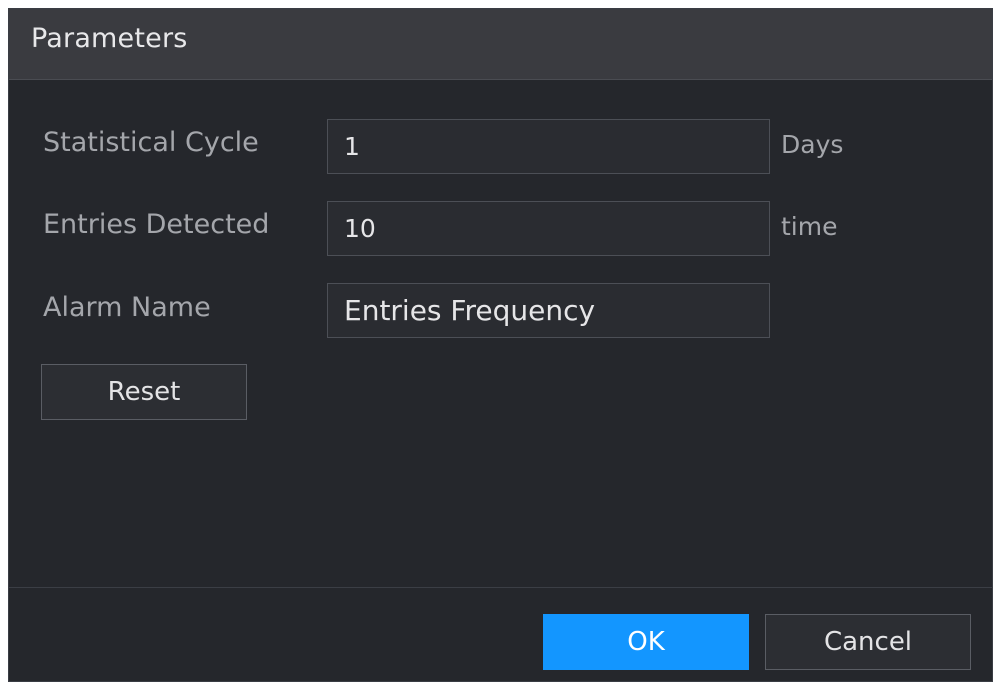 This screenshot has height=682, width=994. Describe the element at coordinates (646, 642) in the screenshot. I see `ok-button: OK` at that location.